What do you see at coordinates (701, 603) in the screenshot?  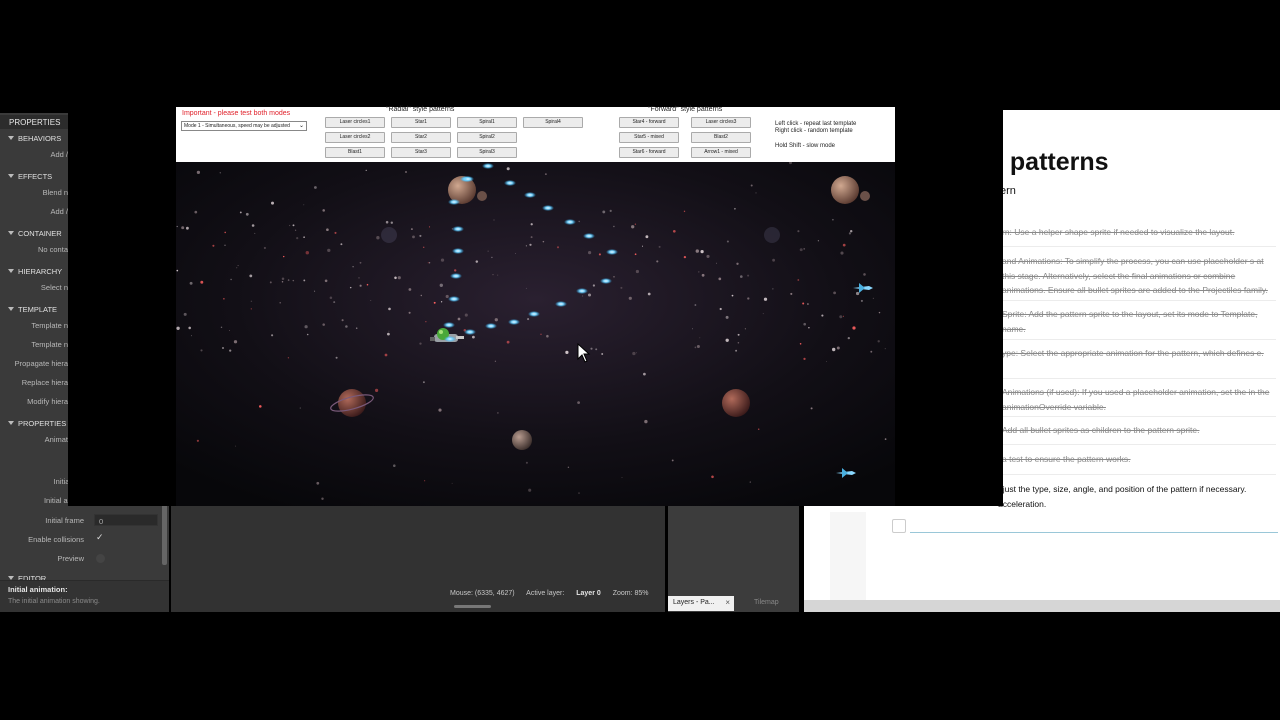 I see `tab-layers: Layers - Pa... ×` at bounding box center [701, 603].